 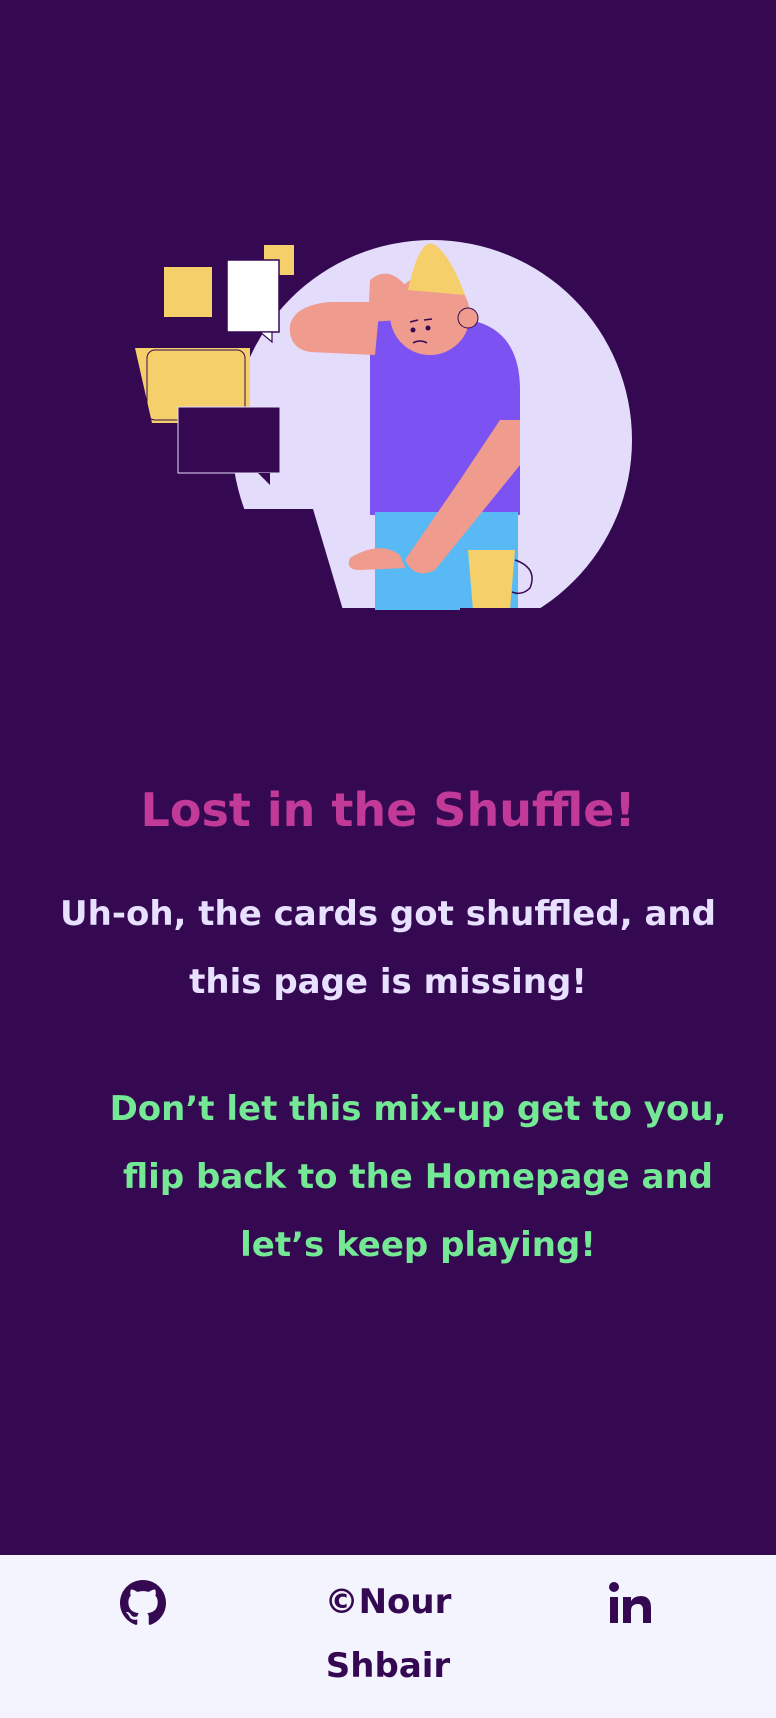 I want to click on card-white, so click(x=253, y=296).